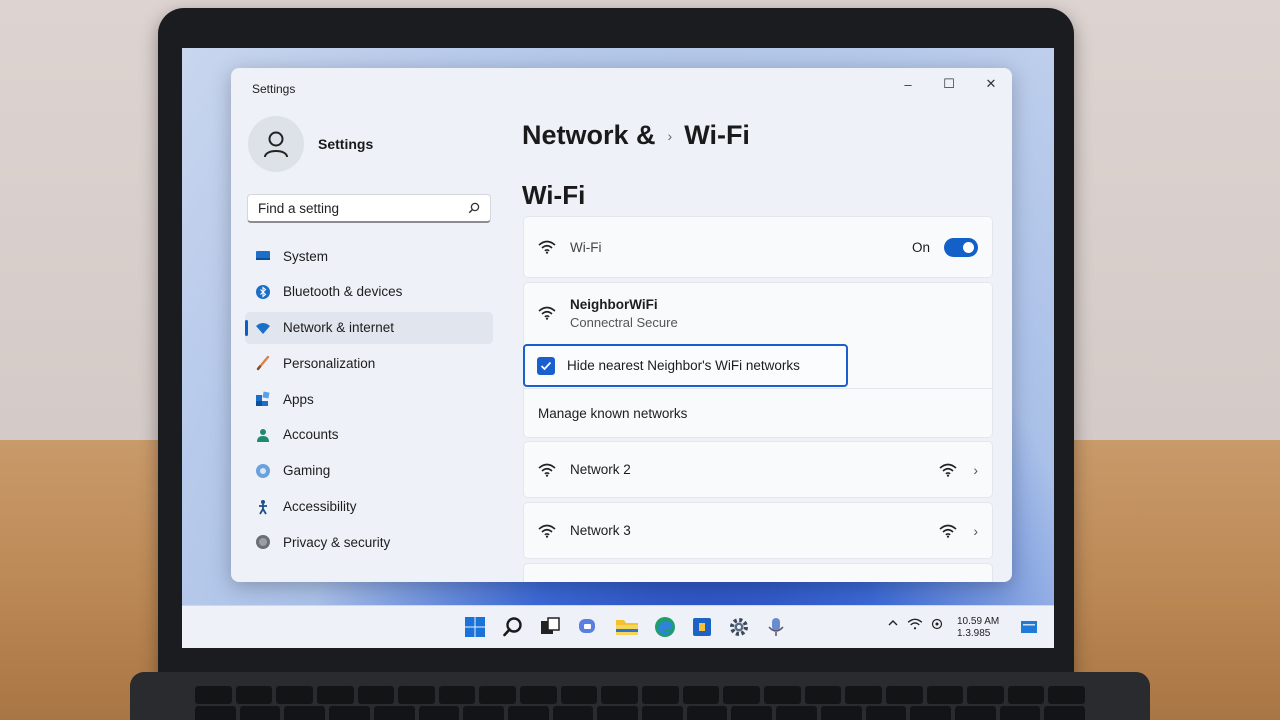 The image size is (1280, 720). Describe the element at coordinates (758, 313) in the screenshot. I see `connected-network-row: NeighborWiFi Connectral Secure` at that location.